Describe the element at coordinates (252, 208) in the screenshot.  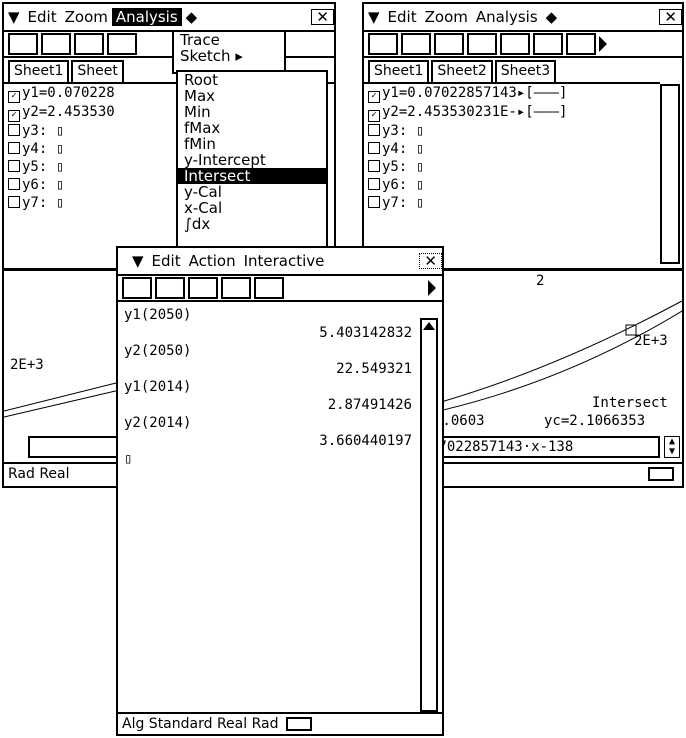
I see `menu-item-x-cal: x-Cal` at that location.